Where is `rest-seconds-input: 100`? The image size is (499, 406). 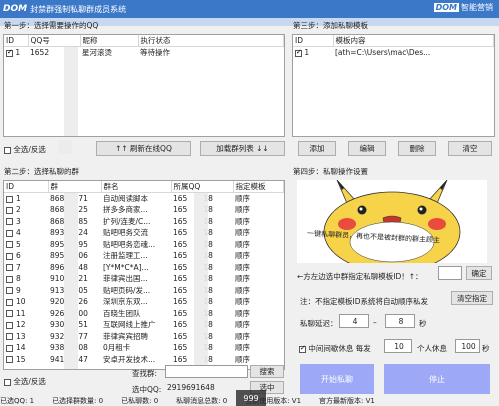
rest-seconds-input: 100 is located at coordinates (467, 346).